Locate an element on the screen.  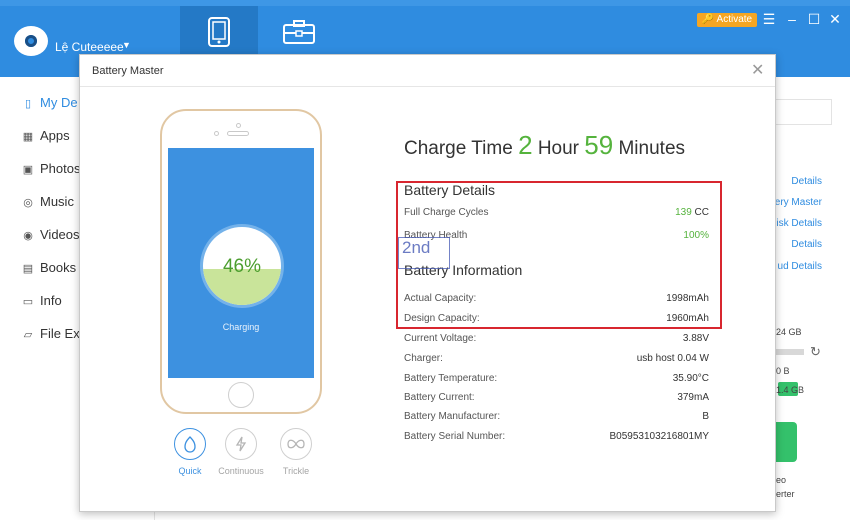
sidebar-item-photos: ▣ Photos is located at coordinates (51, 170).